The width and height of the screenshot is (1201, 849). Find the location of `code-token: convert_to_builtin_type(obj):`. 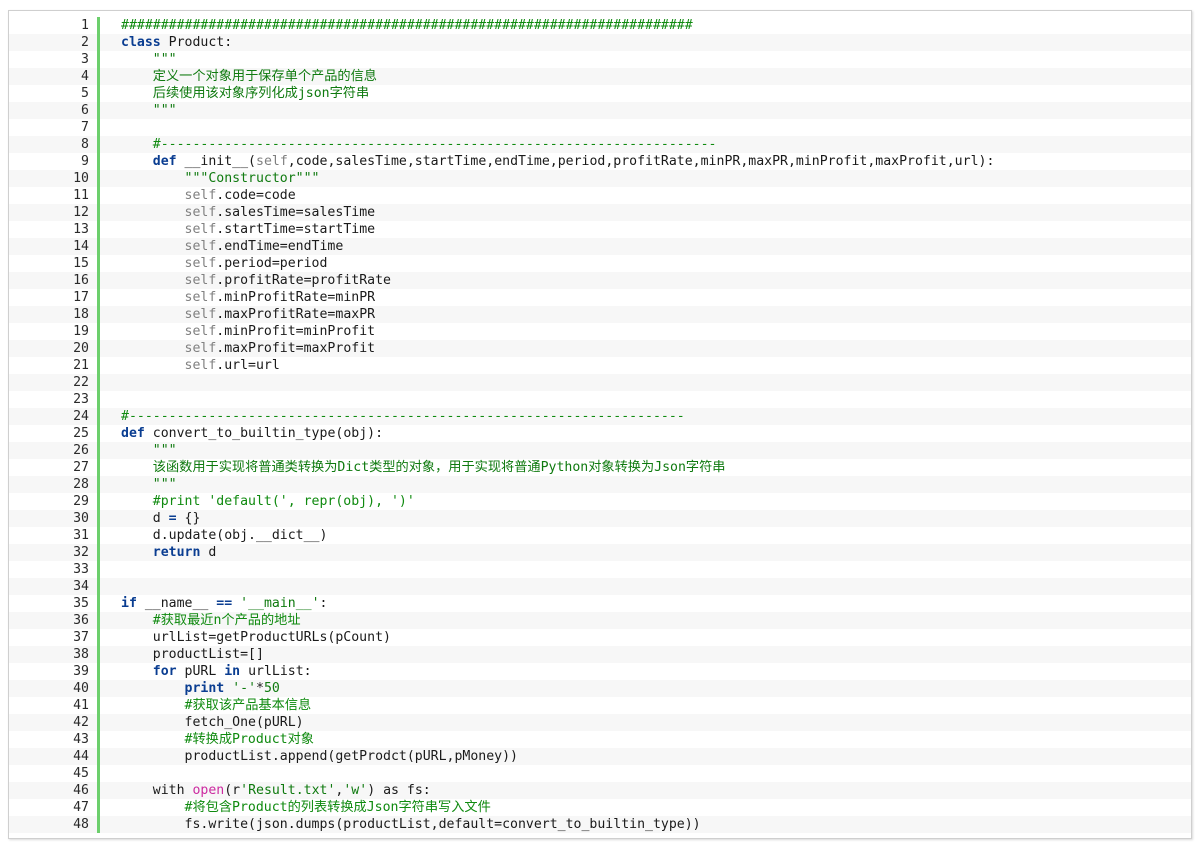

code-token: convert_to_builtin_type(obj): is located at coordinates (264, 433).